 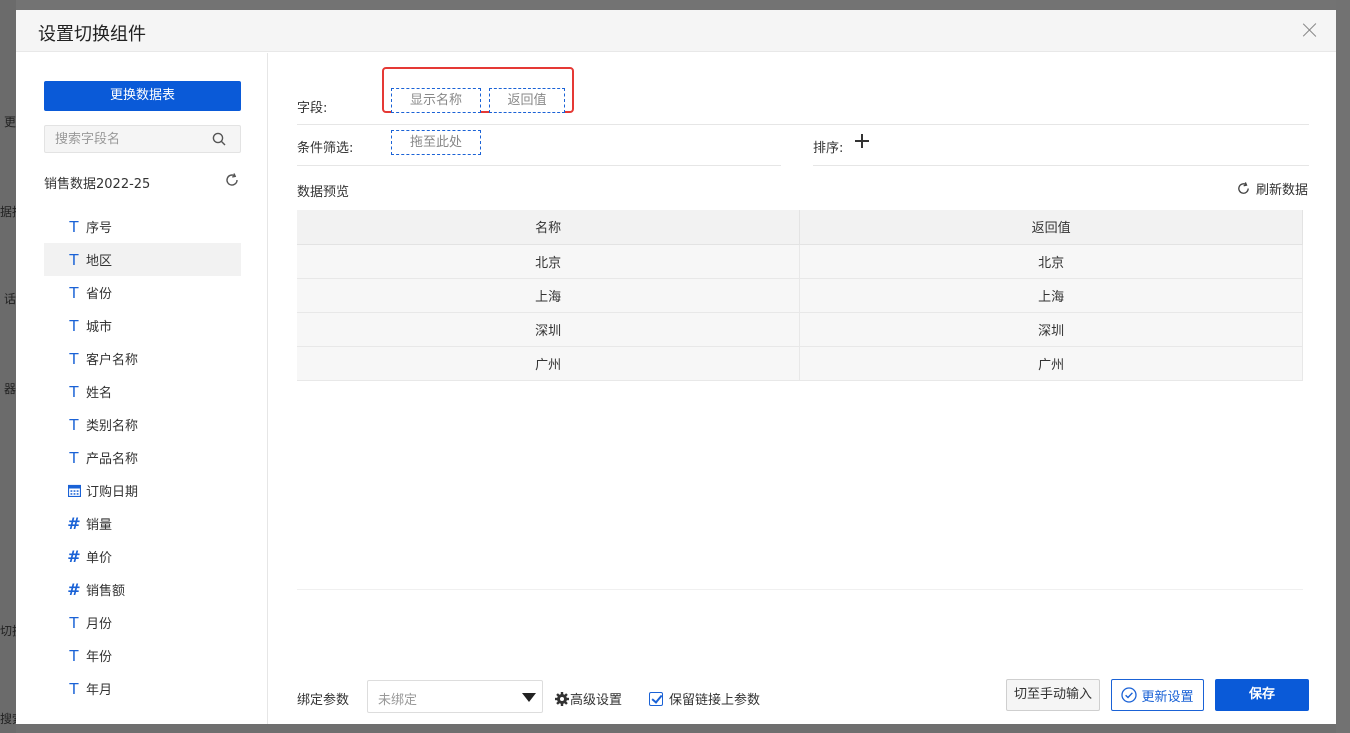 What do you see at coordinates (142, 391) in the screenshot?
I see `field-item: T 姓名` at bounding box center [142, 391].